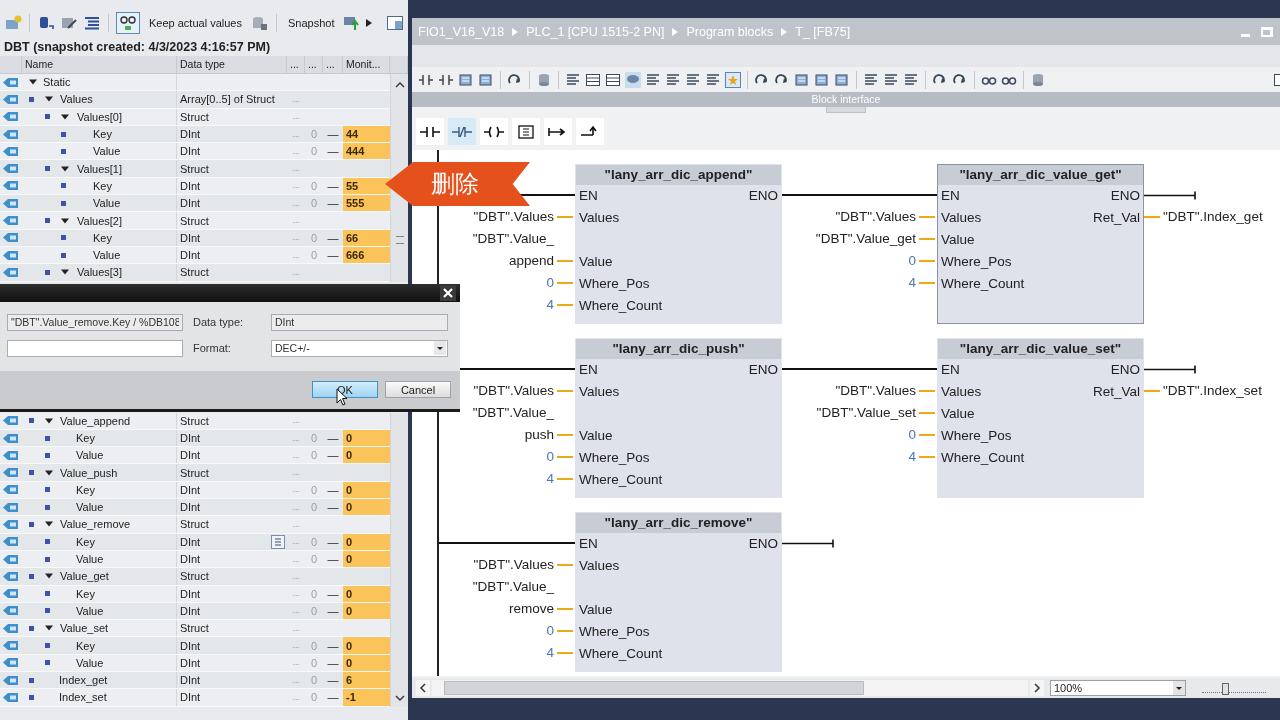 Image resolution: width=1280 pixels, height=720 pixels. I want to click on function-block: "lany_arr_dic_value_get" EN ENO Values Ret_Val Value Where_Pos Where_Count, so click(1040, 244).